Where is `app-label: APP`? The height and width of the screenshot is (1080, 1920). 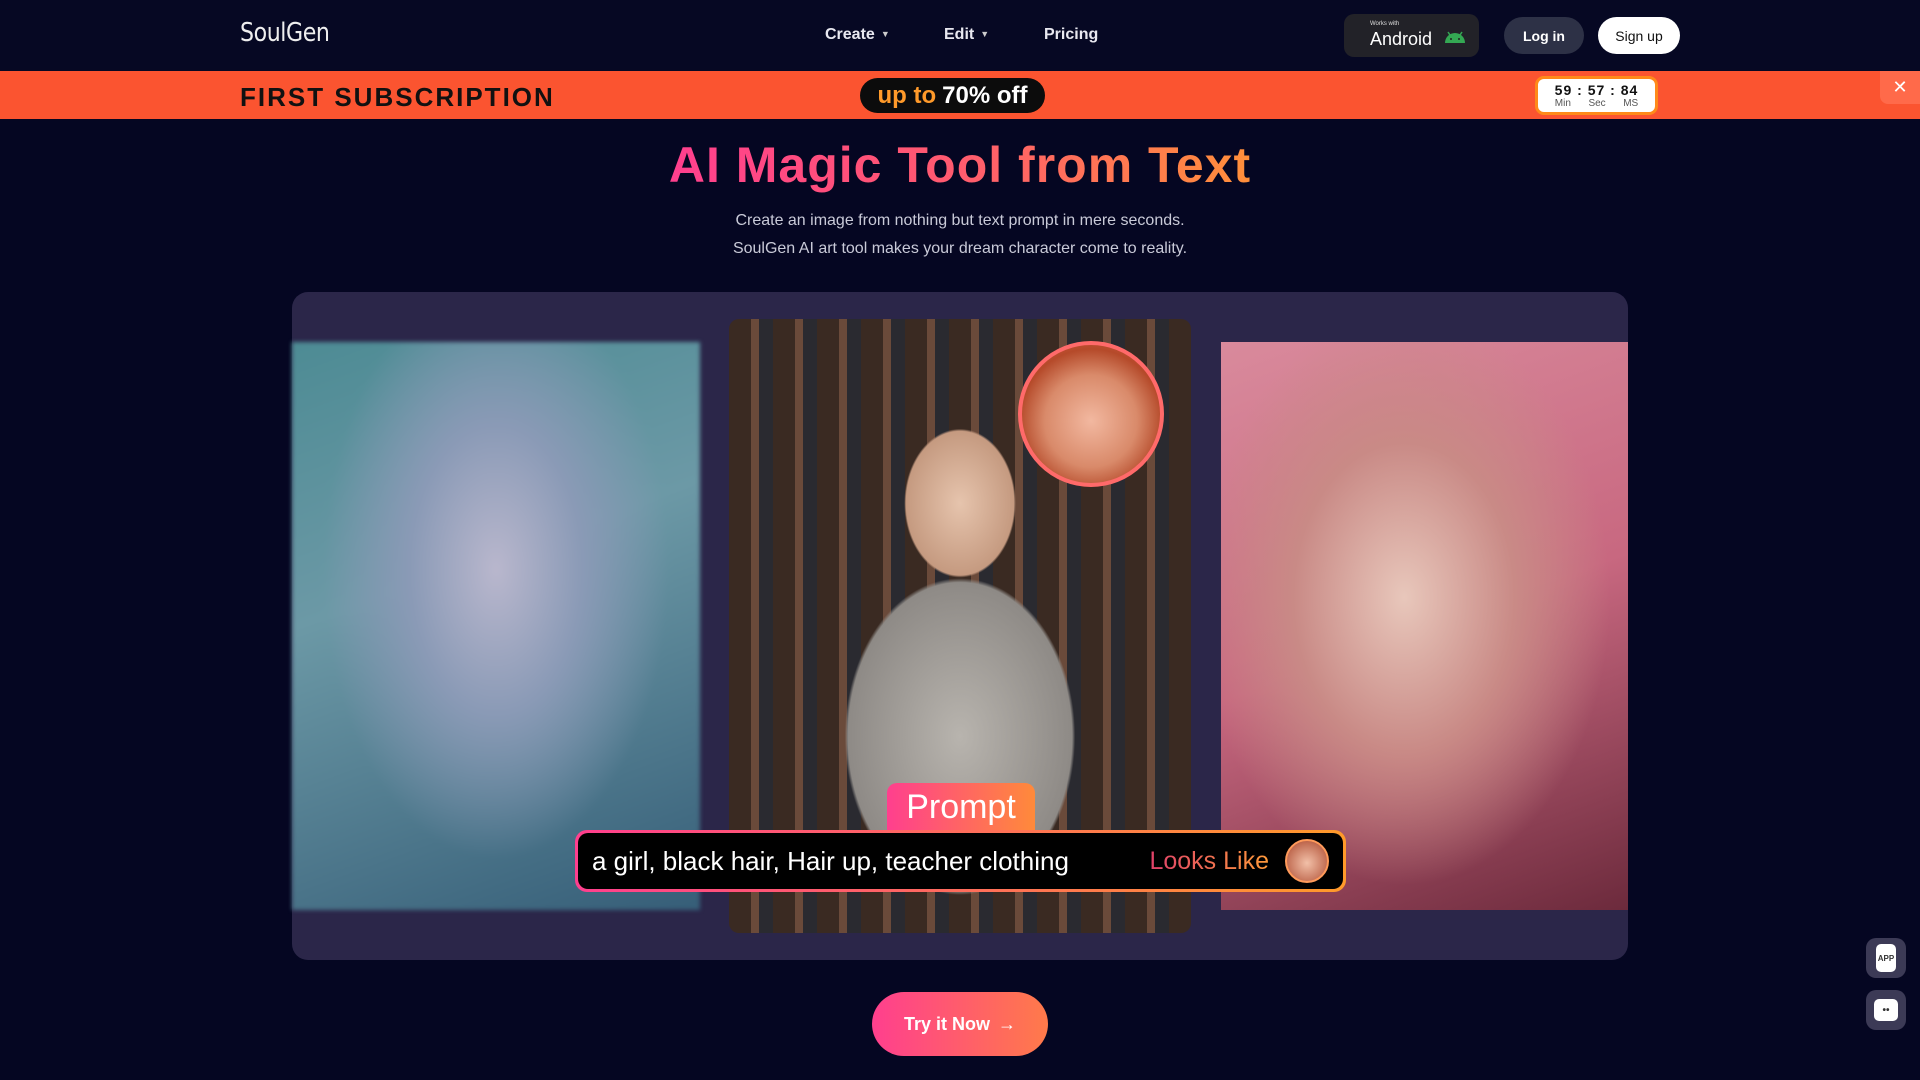
app-label: APP is located at coordinates (1886, 958).